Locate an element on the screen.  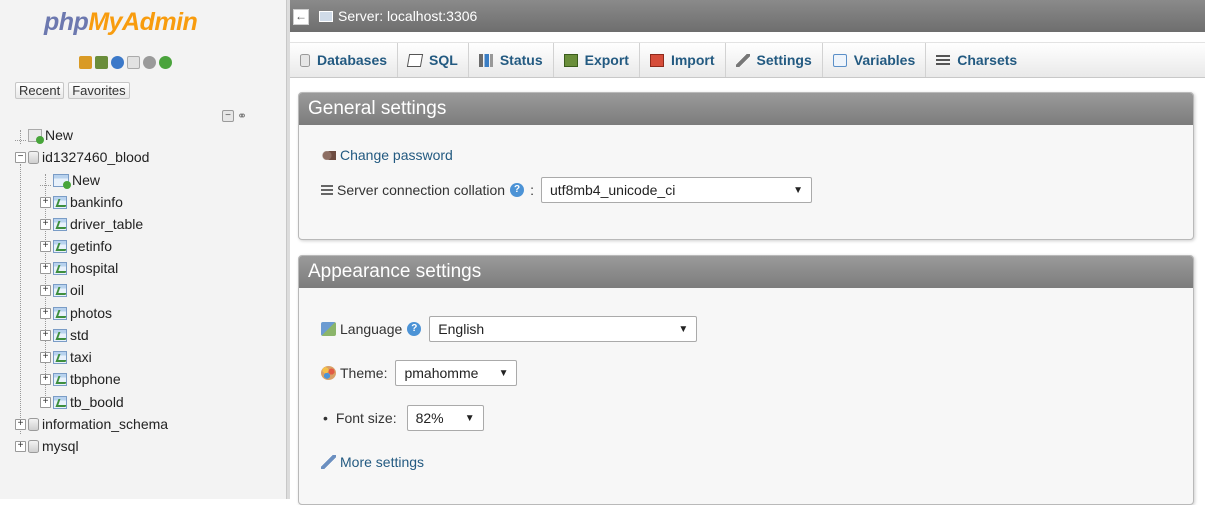
tree-item-driver-table: + driver_table is located at coordinates (91, 224).